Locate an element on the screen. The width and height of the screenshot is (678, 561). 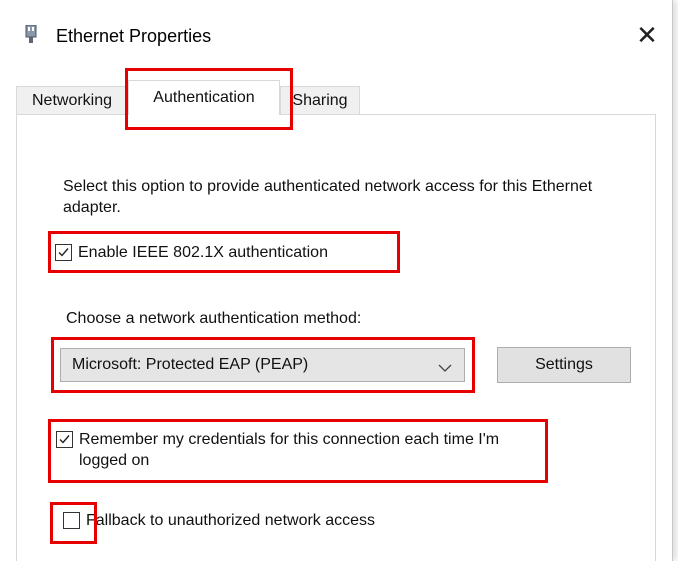
enable-ieee-checkbox-row: Enable IEEE 802.1X authentication is located at coordinates (191, 252).